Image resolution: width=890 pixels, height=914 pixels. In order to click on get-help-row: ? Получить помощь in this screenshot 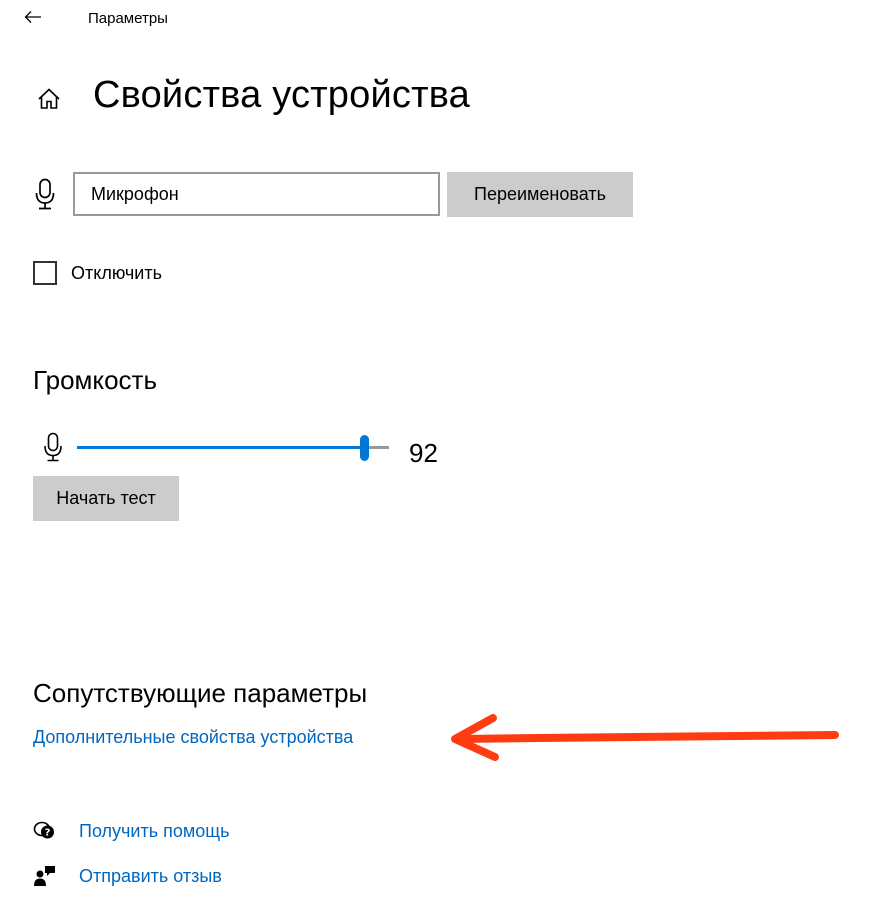, I will do `click(131, 831)`.